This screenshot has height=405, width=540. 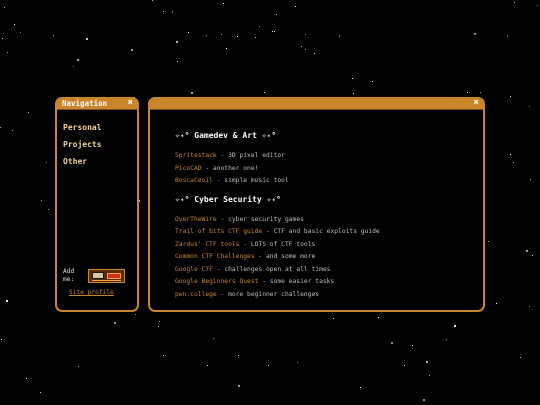 I want to click on link-boscaceoil: BoscaCeoil, so click(x=194, y=180).